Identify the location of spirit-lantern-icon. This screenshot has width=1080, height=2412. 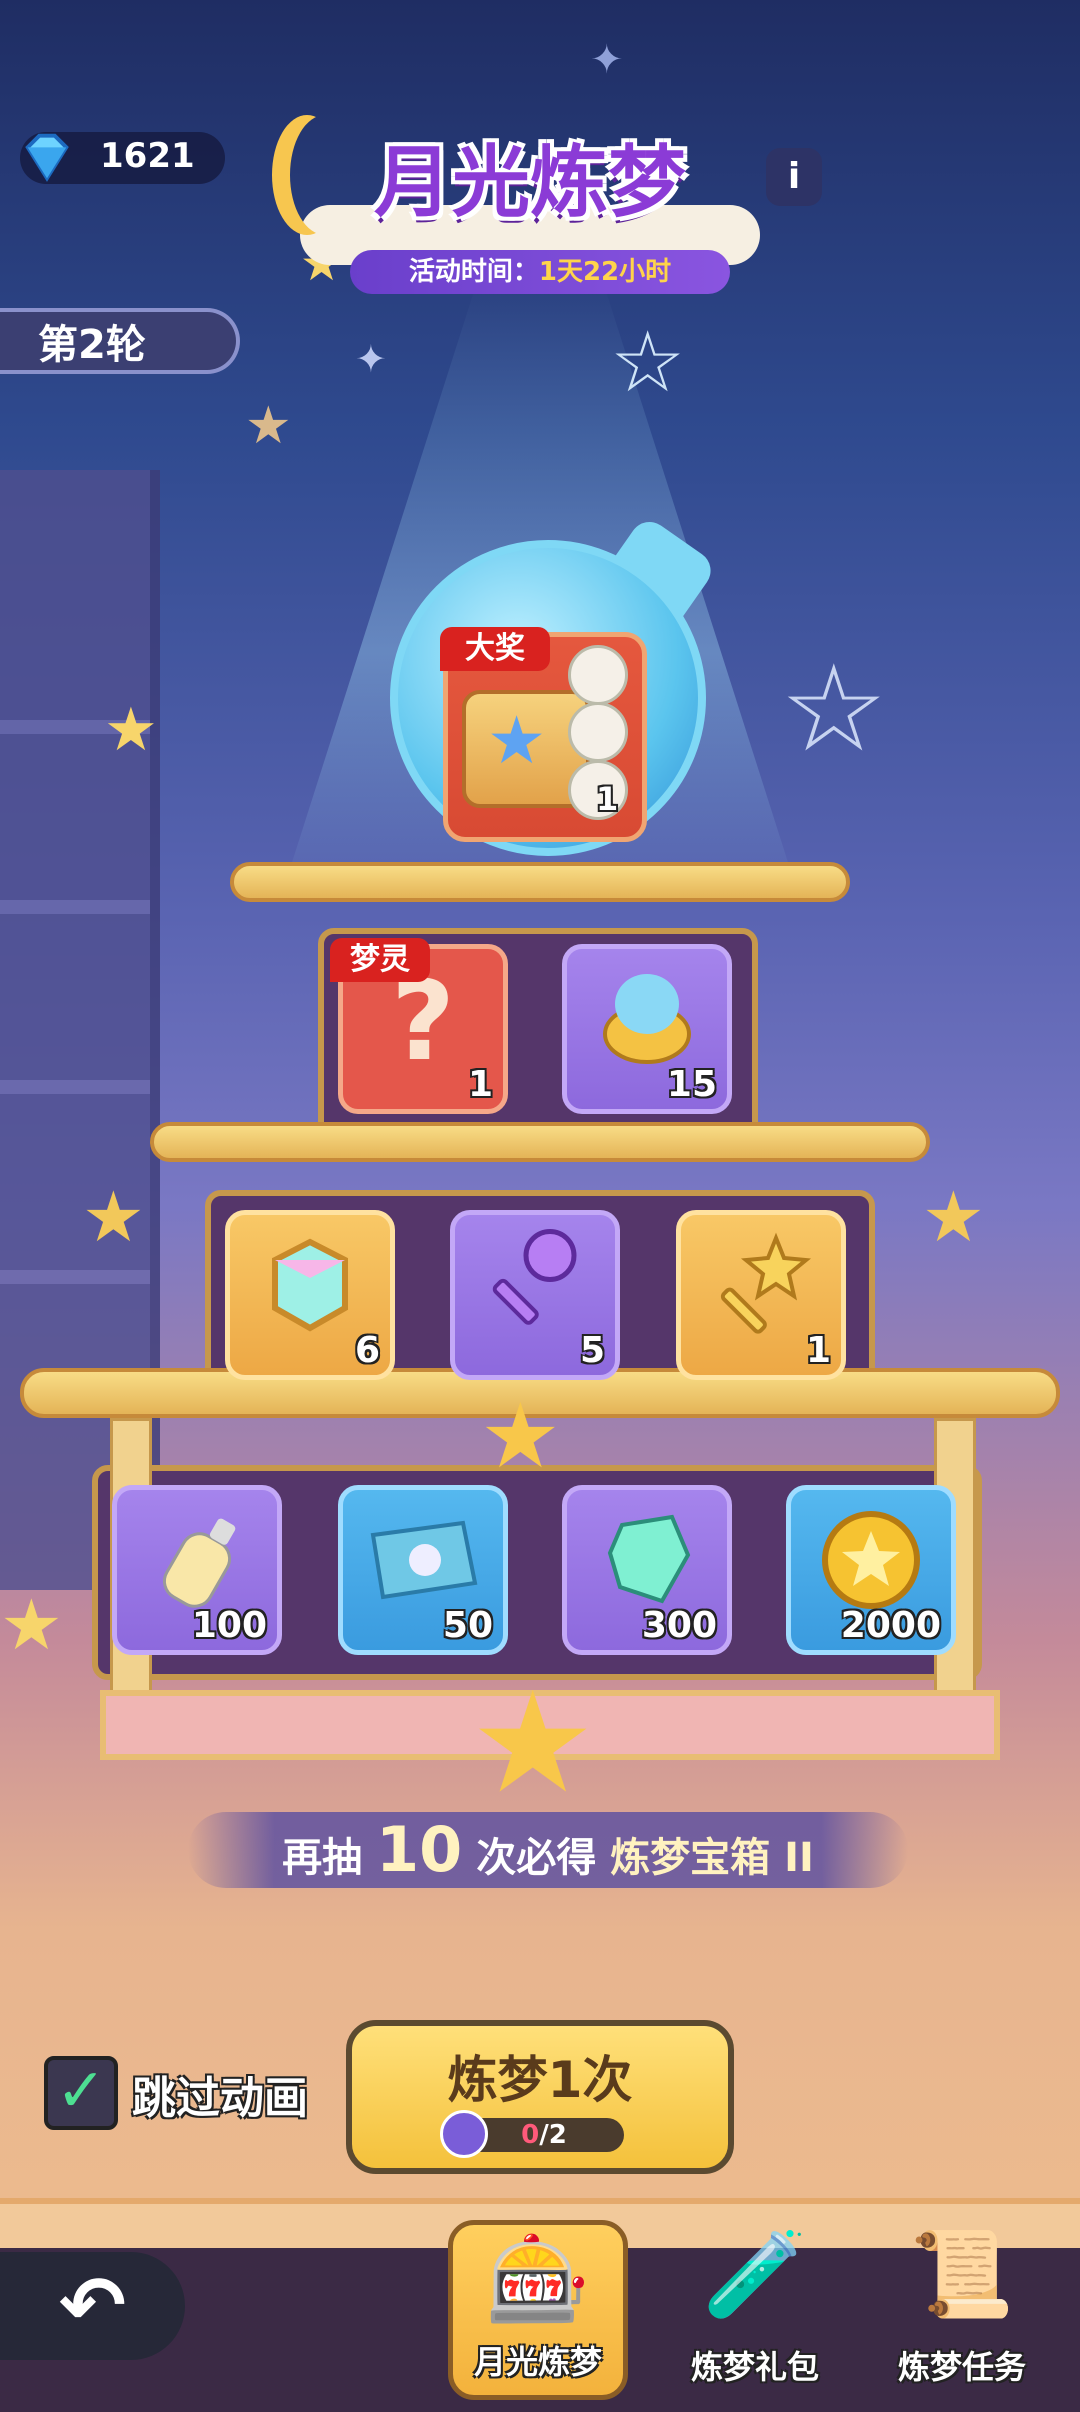
(647, 1021).